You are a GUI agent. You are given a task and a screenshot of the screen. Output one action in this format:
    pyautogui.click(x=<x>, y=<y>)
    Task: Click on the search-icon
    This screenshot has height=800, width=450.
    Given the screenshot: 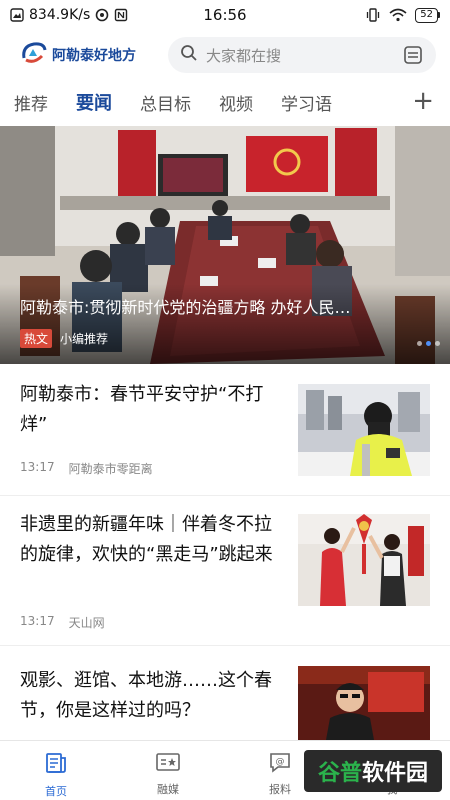 What is the action you would take?
    pyautogui.click(x=189, y=55)
    